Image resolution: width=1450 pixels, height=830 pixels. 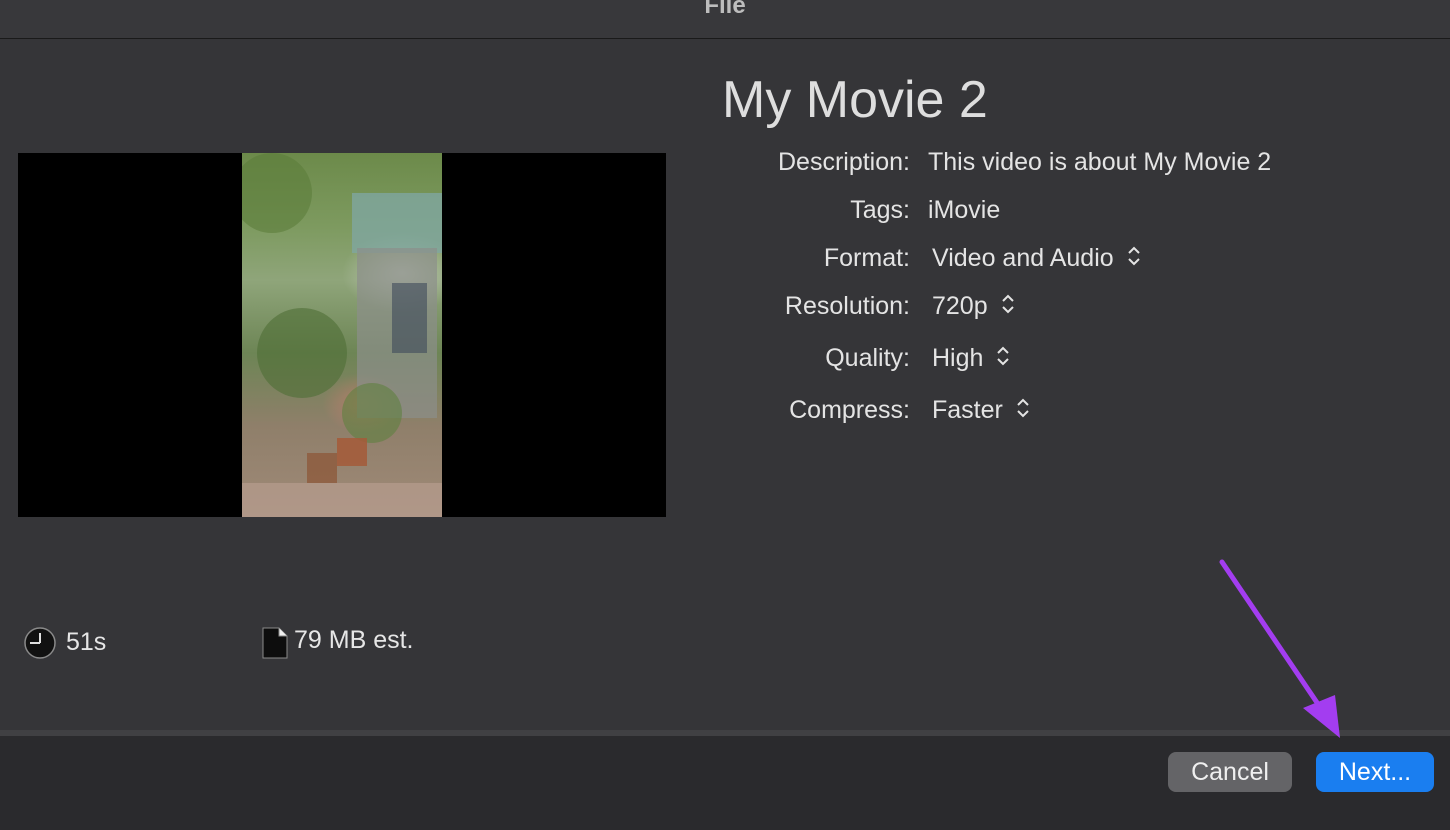 I want to click on quality-label: Quality:, so click(x=867, y=358).